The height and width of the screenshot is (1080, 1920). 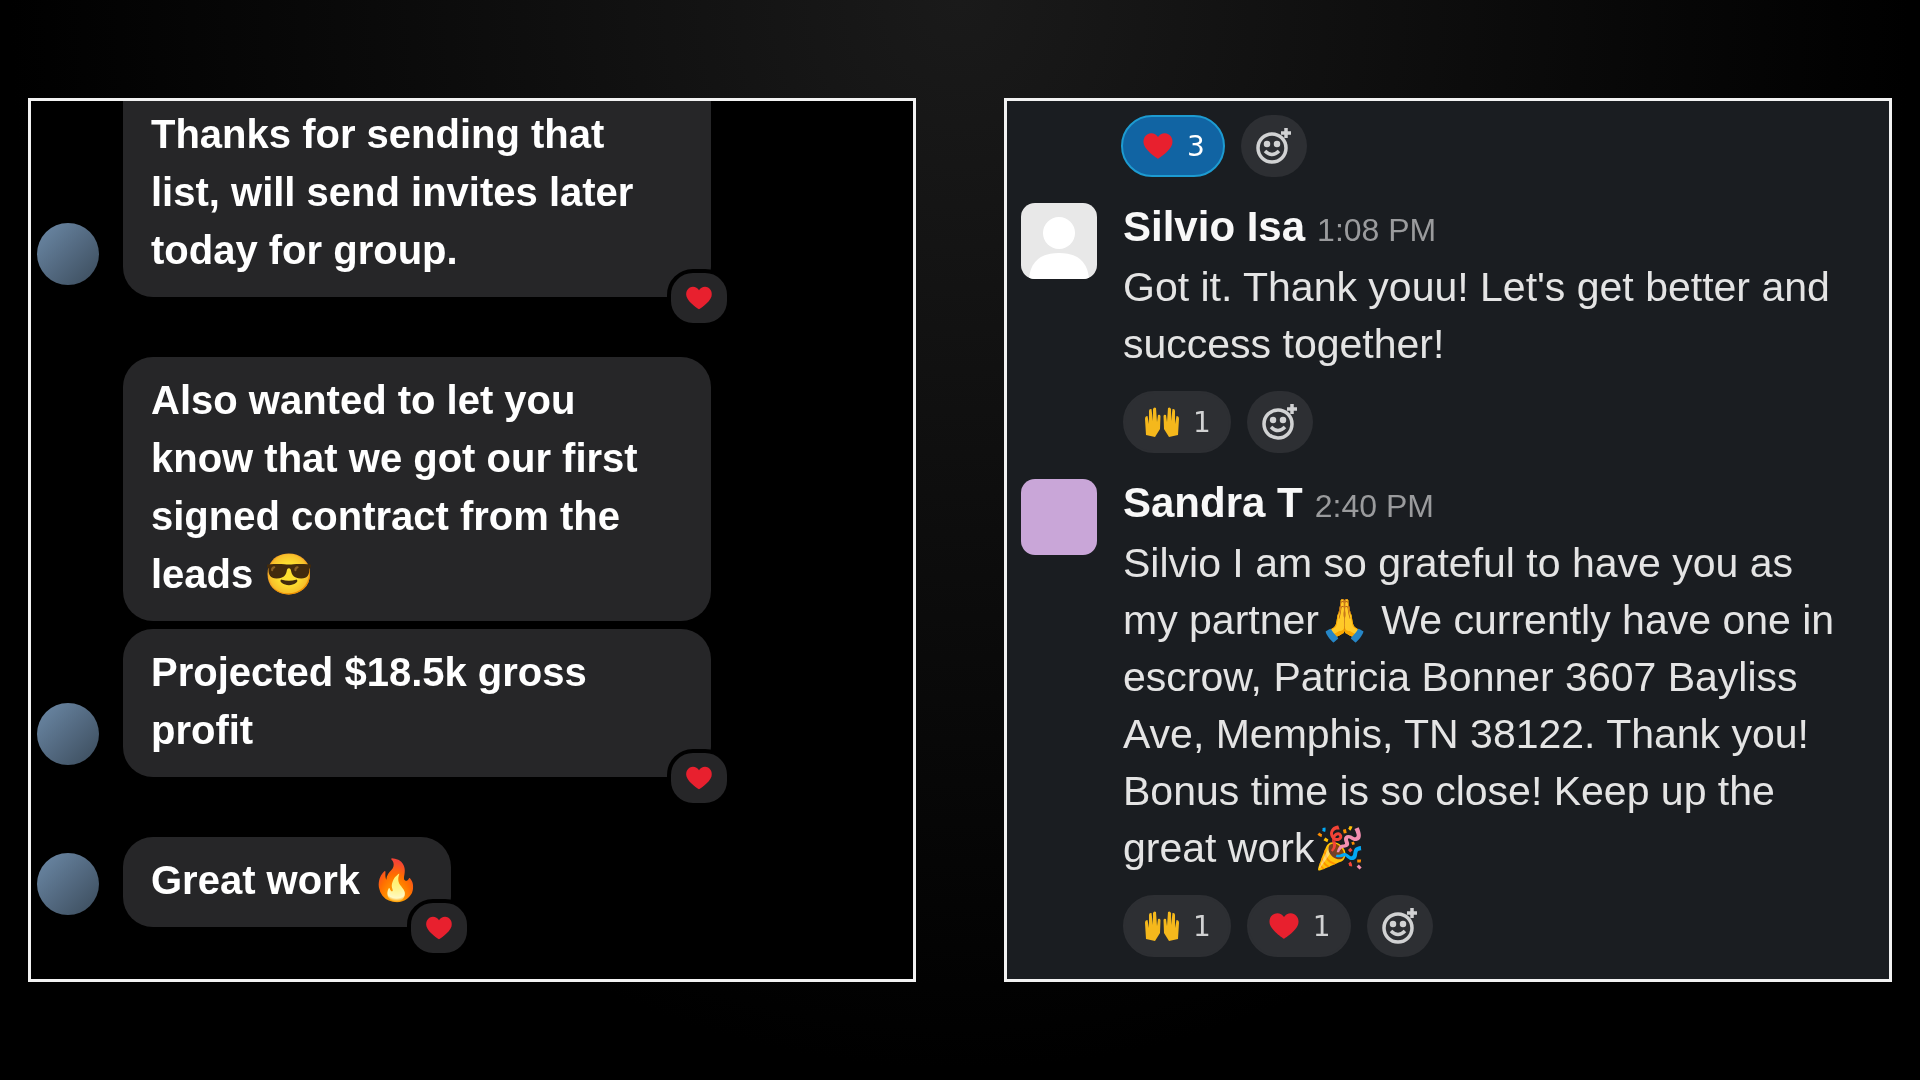 What do you see at coordinates (1477, 316) in the screenshot?
I see `message-text: Got it. Thank youu! Let's get better and success together!` at bounding box center [1477, 316].